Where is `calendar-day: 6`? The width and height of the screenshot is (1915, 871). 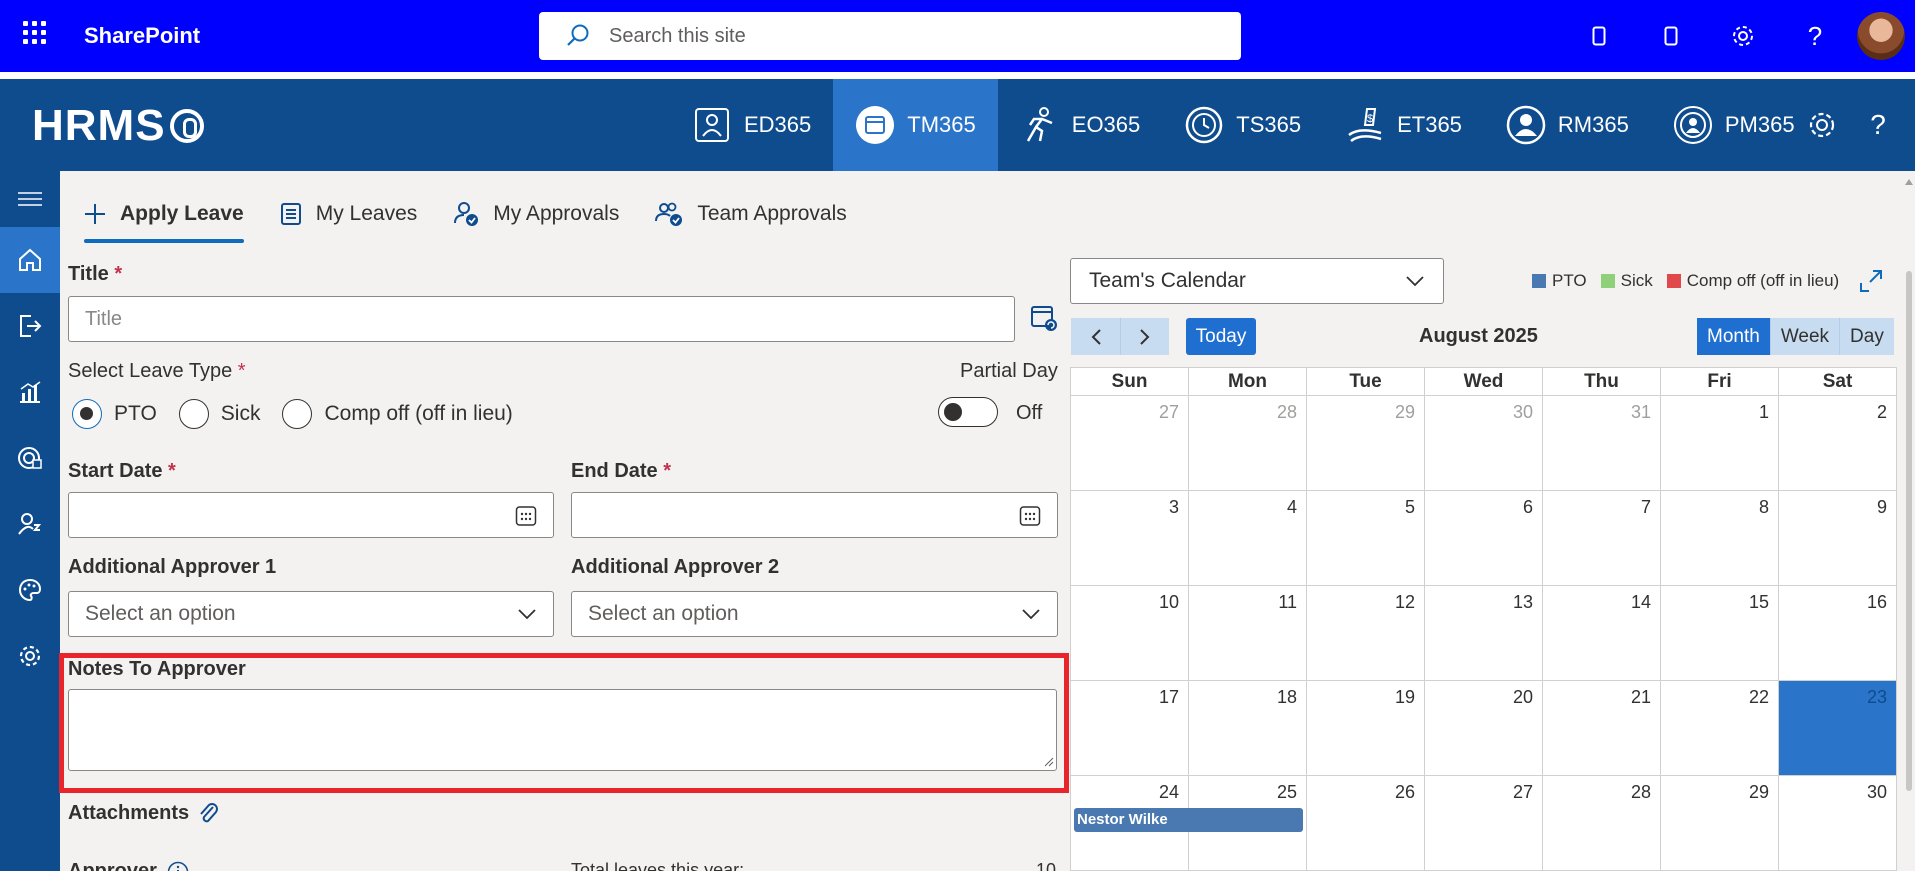
calendar-day: 6 is located at coordinates (1484, 538).